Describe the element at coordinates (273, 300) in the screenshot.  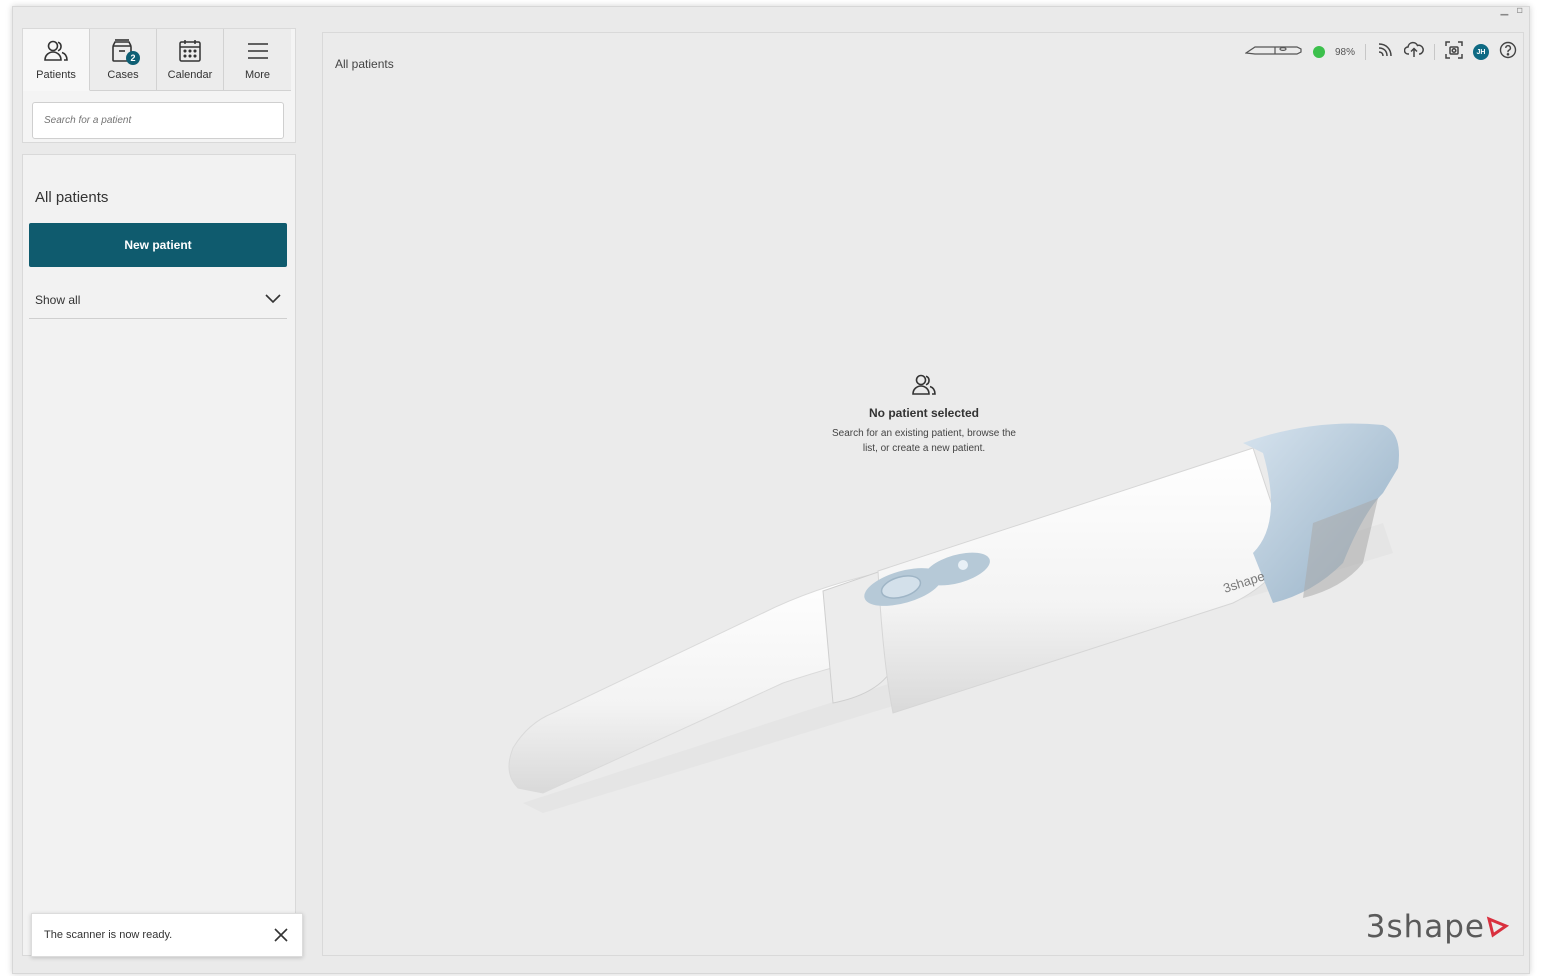
I see `chevron-down-icon` at that location.